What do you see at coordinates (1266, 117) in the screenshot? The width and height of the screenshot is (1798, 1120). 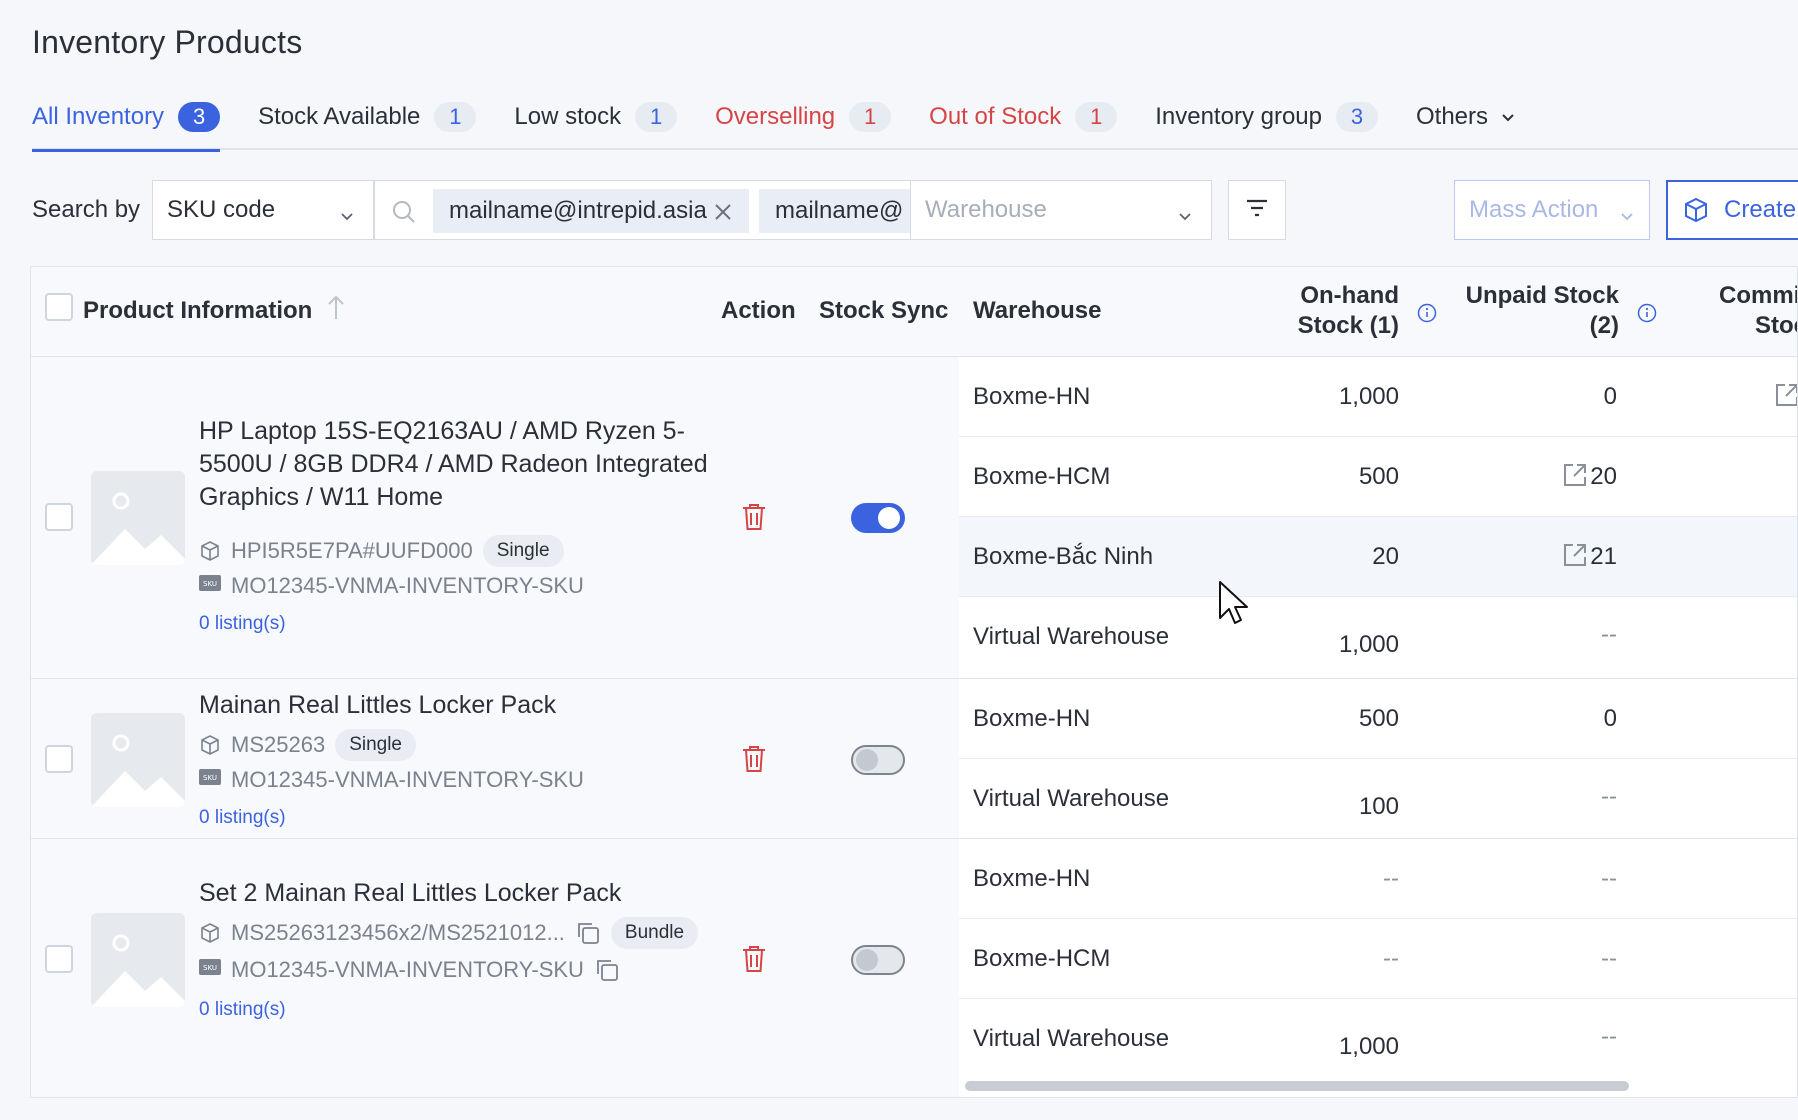 I see `tab-inventory-group: Inventory group 3` at bounding box center [1266, 117].